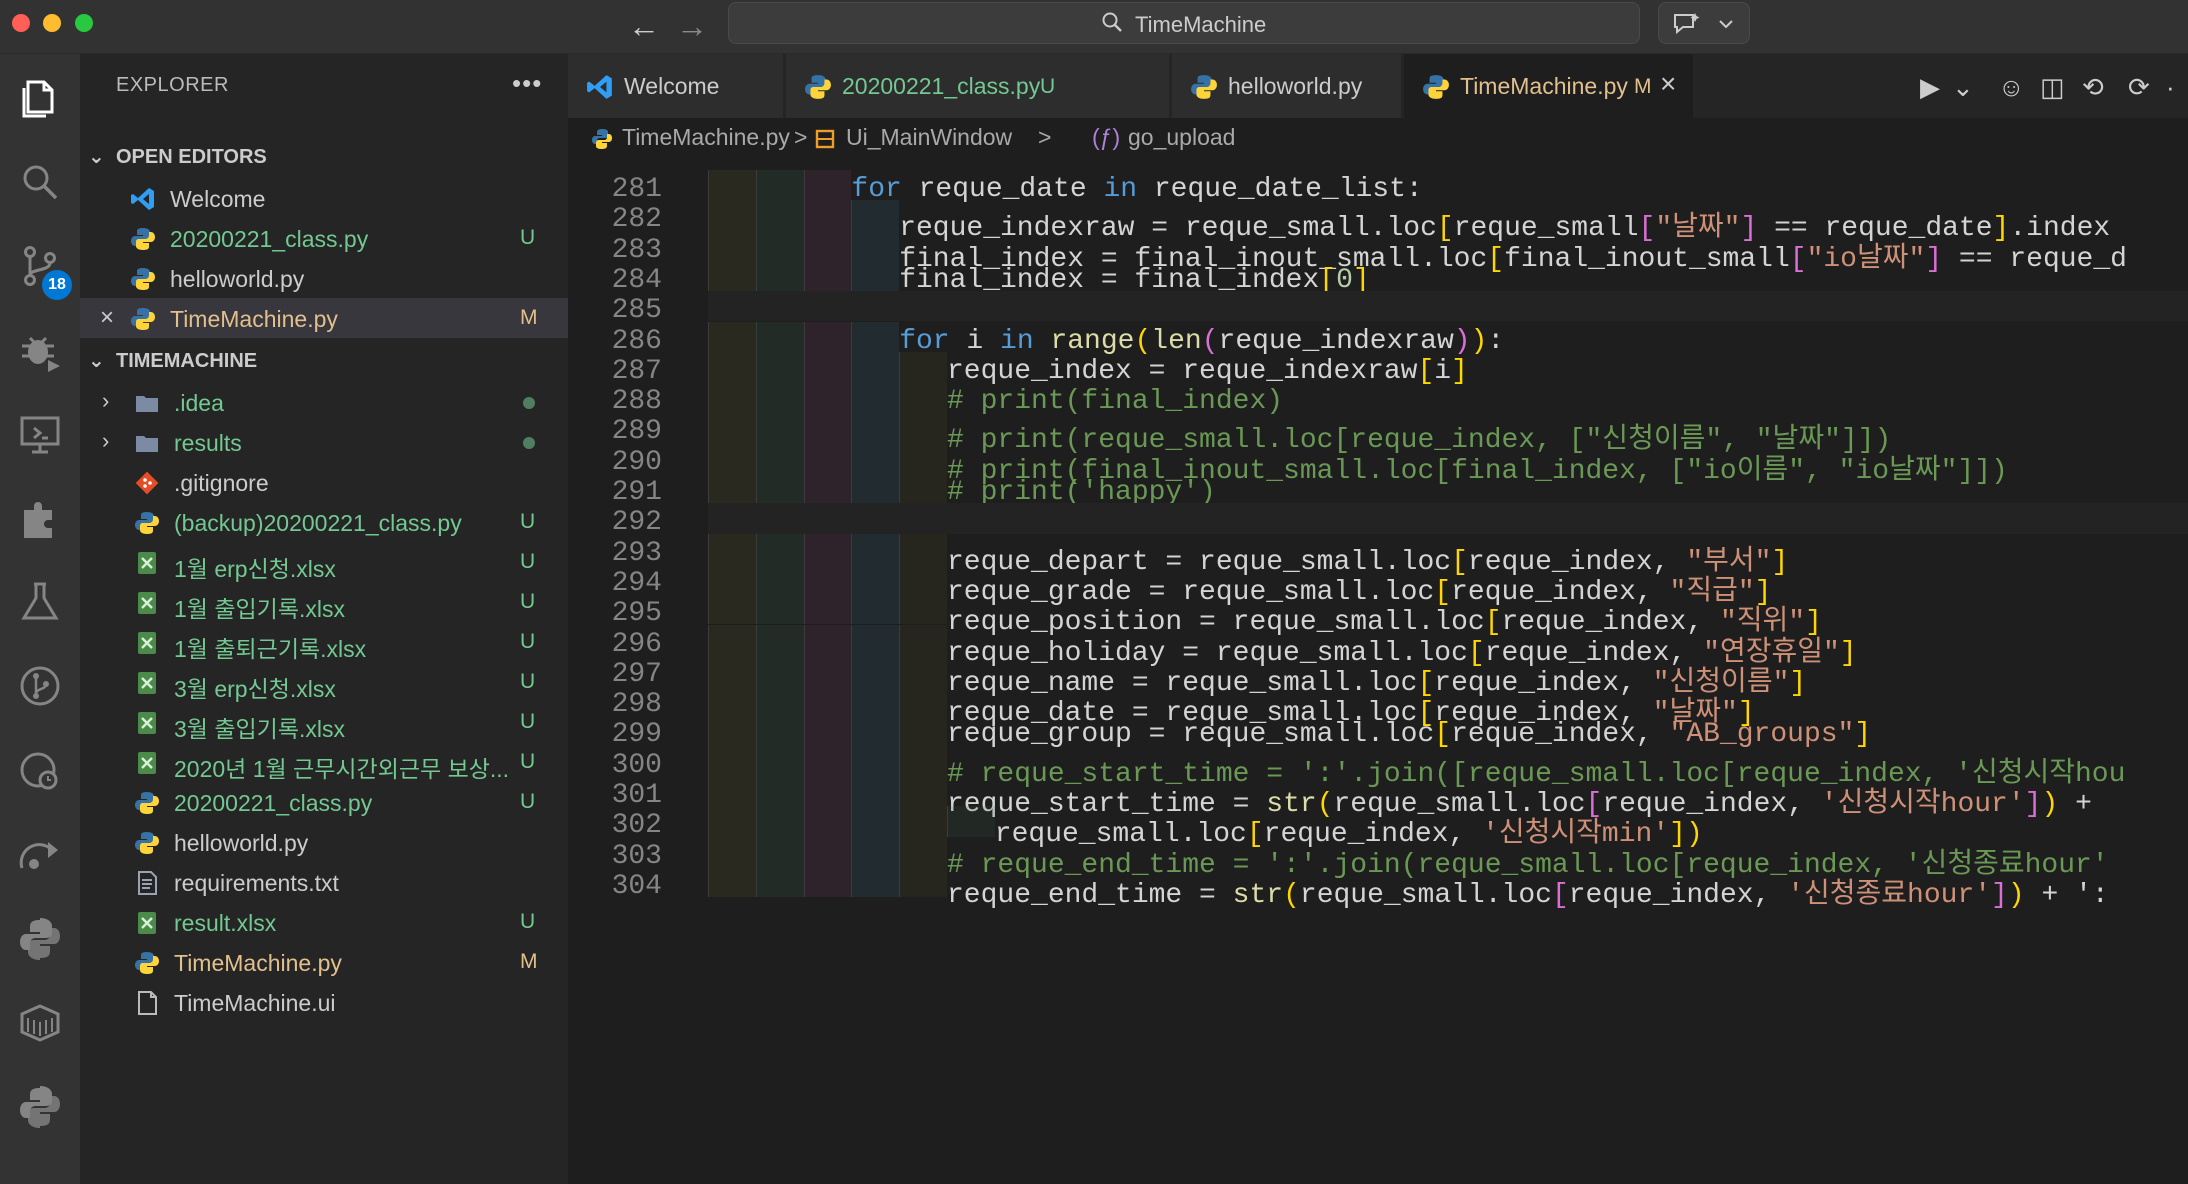 The width and height of the screenshot is (2188, 1184). What do you see at coordinates (324, 682) in the screenshot?
I see `file-item: 3월 erp신청.xlsx U` at bounding box center [324, 682].